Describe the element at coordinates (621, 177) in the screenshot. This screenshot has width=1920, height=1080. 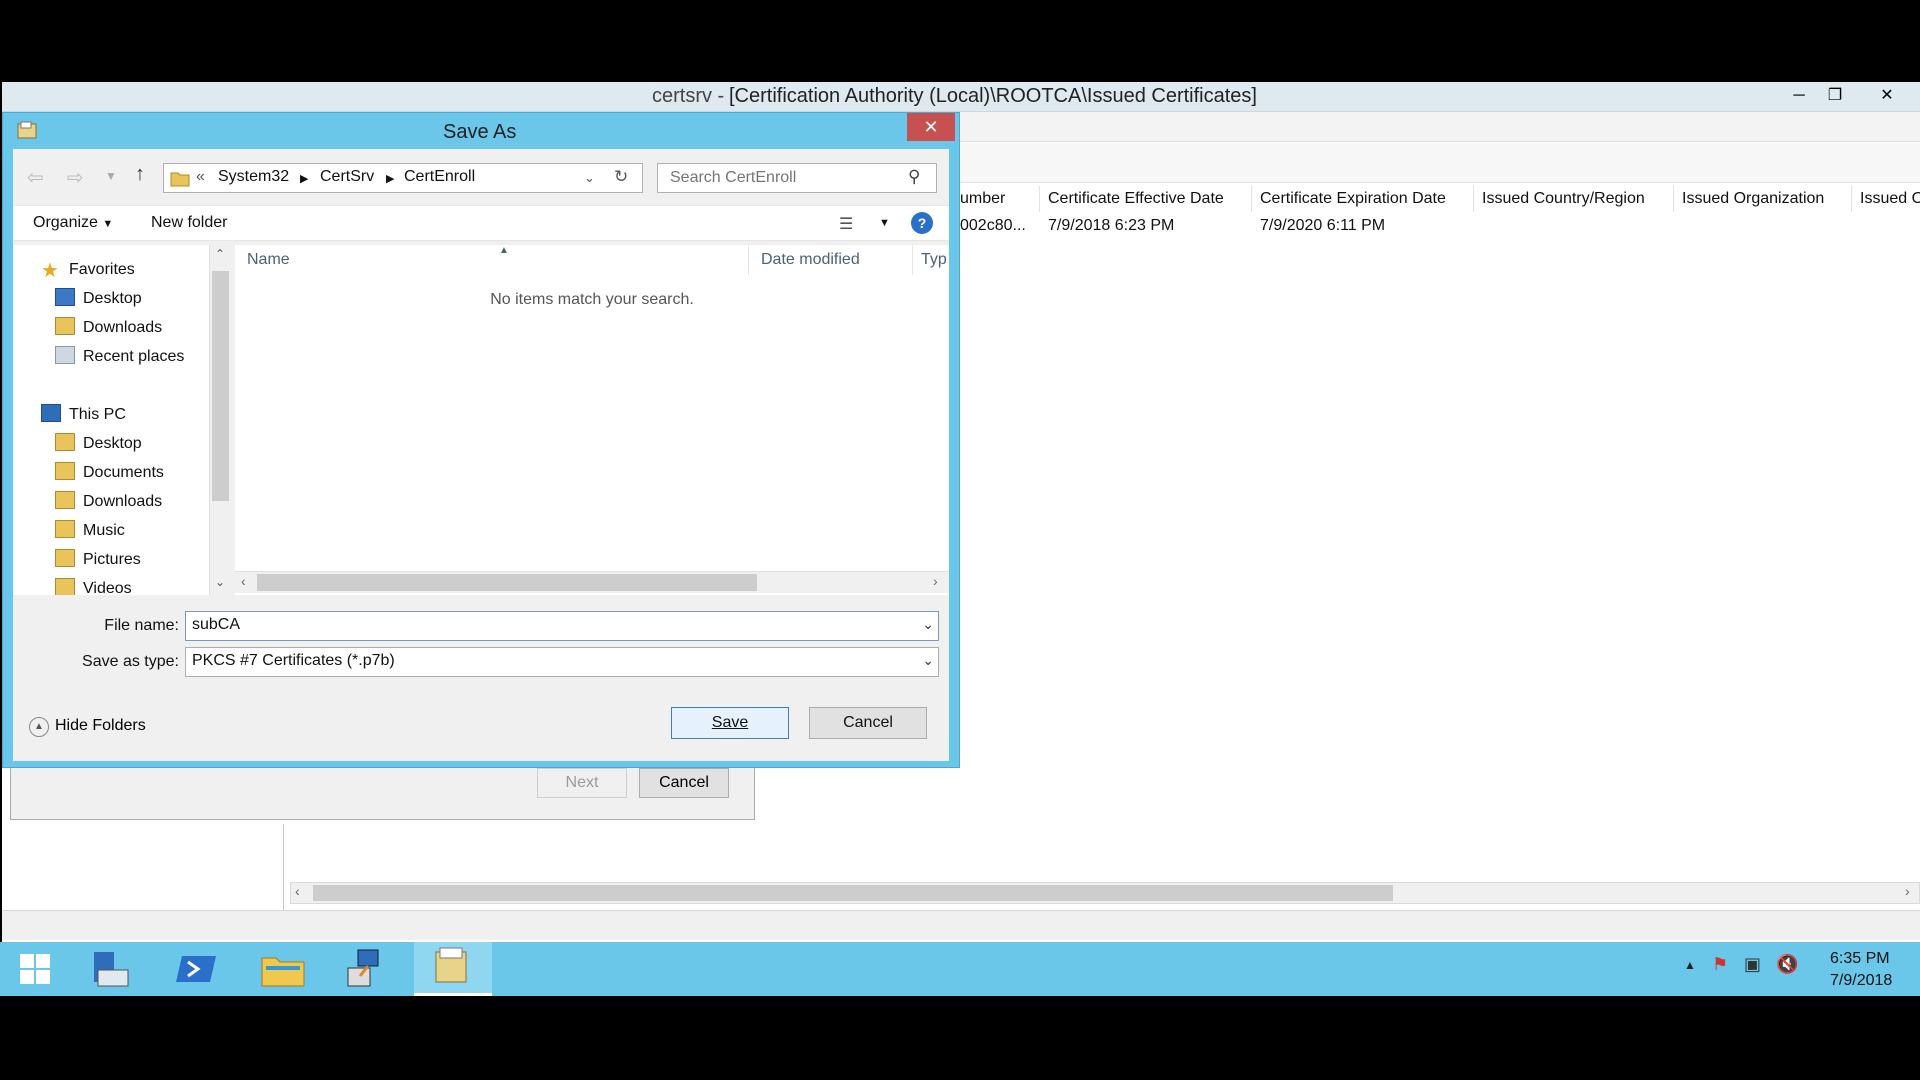
I see `refresh-icon: ↻` at that location.